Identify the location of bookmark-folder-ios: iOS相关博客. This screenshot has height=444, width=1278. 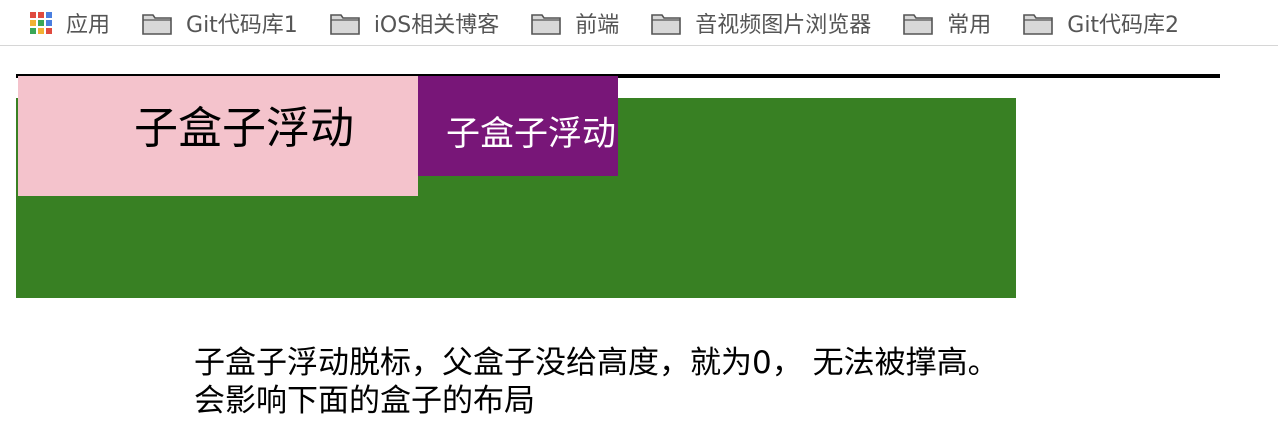
(414, 23).